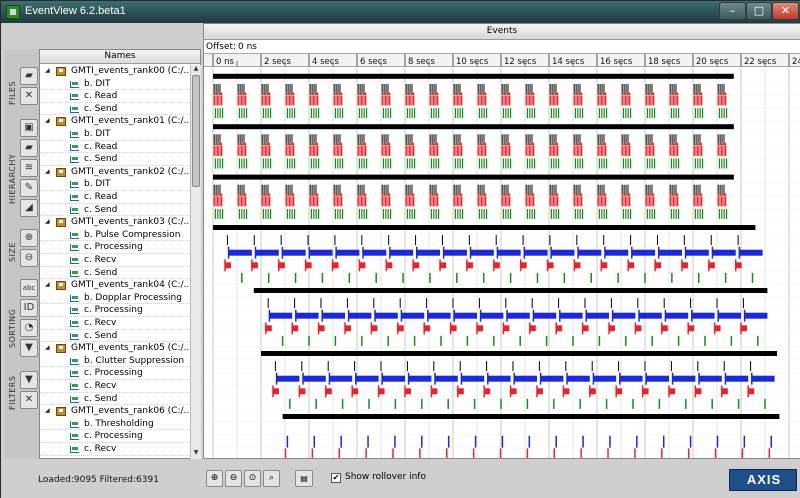  Describe the element at coordinates (119, 423) in the screenshot. I see `event-label: b. Thresholding` at that location.